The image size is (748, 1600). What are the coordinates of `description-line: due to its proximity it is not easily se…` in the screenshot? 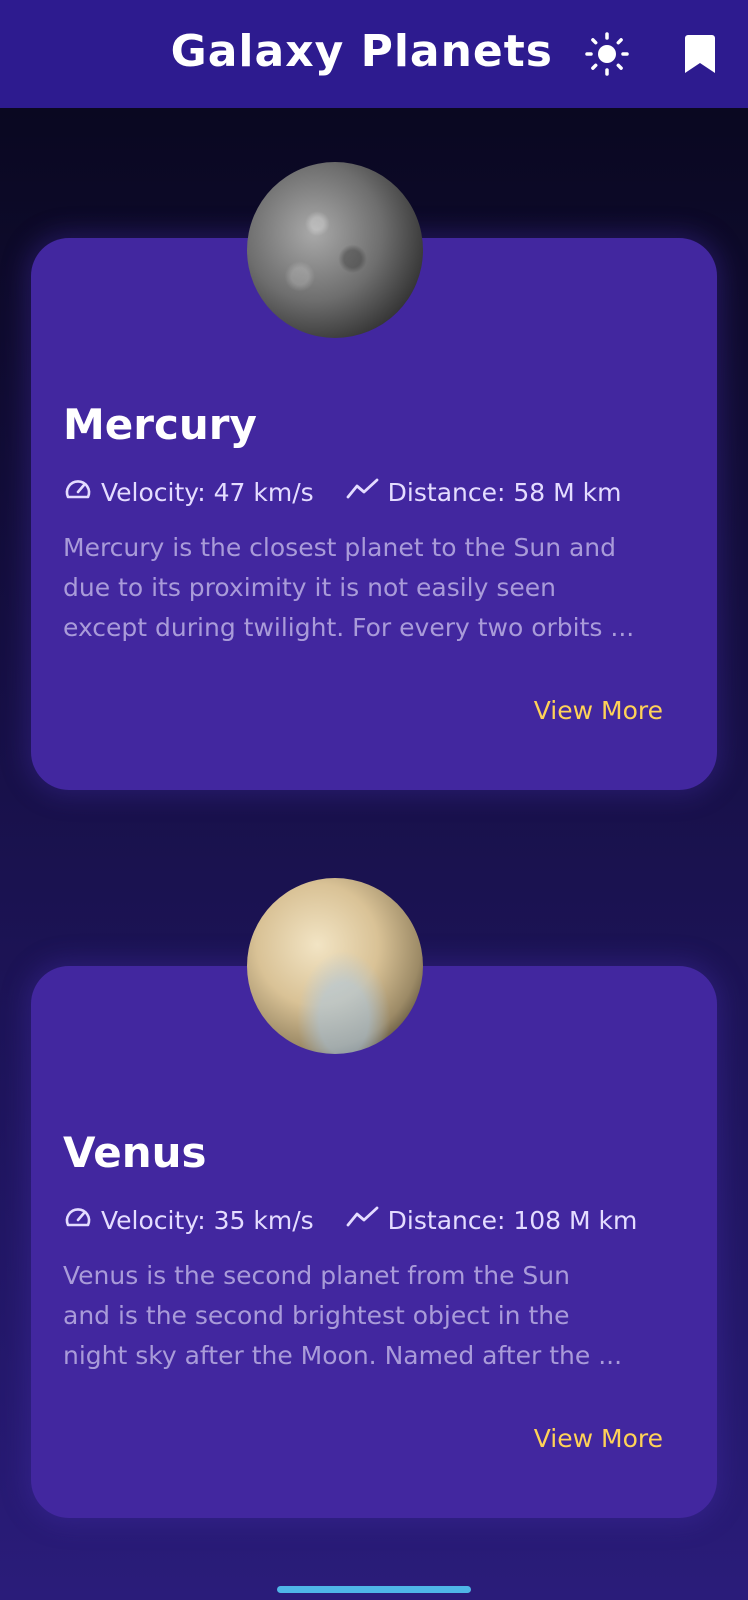 It's located at (310, 587).